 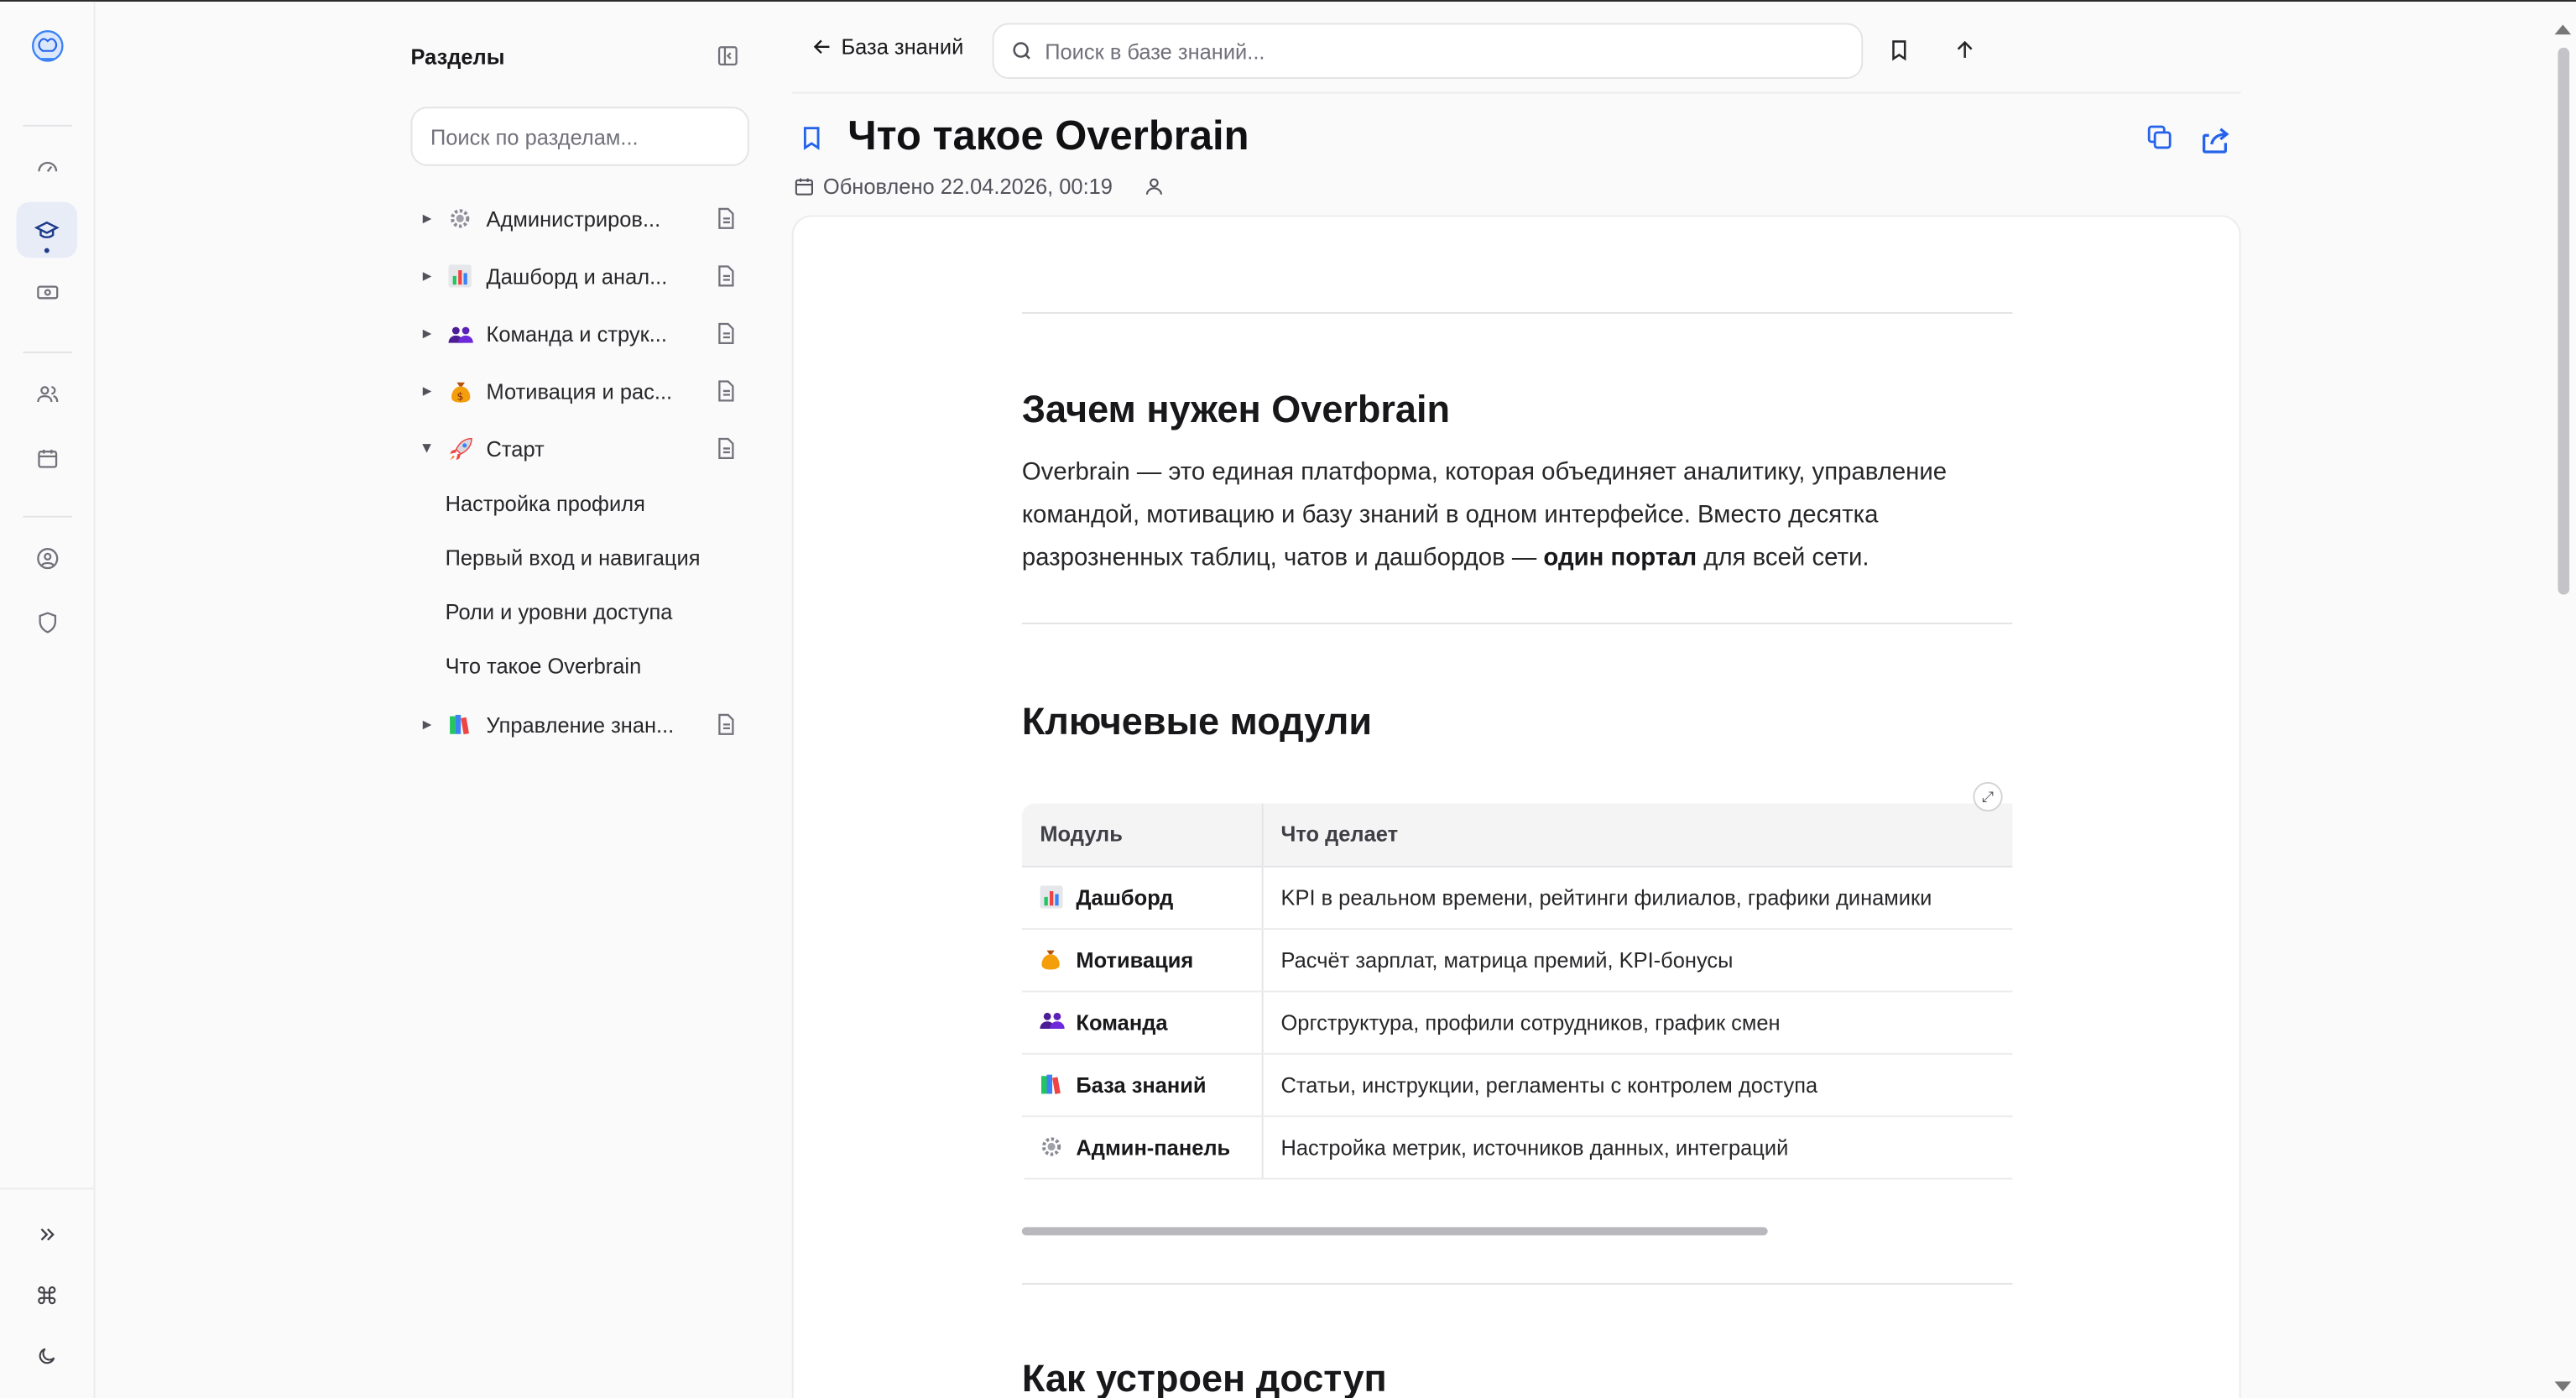 I want to click on knowledge-search-box, so click(x=1428, y=51).